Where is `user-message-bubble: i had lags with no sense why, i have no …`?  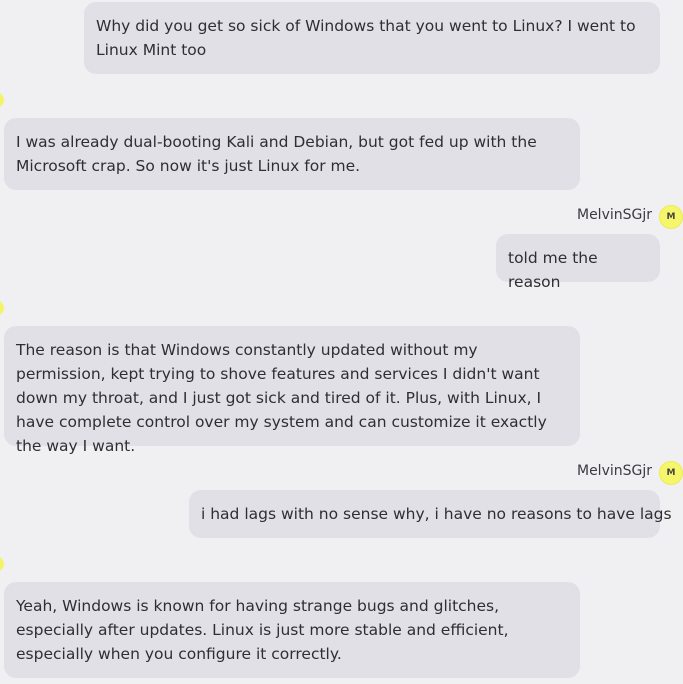 user-message-bubble: i had lags with no sense why, i have no … is located at coordinates (430, 514).